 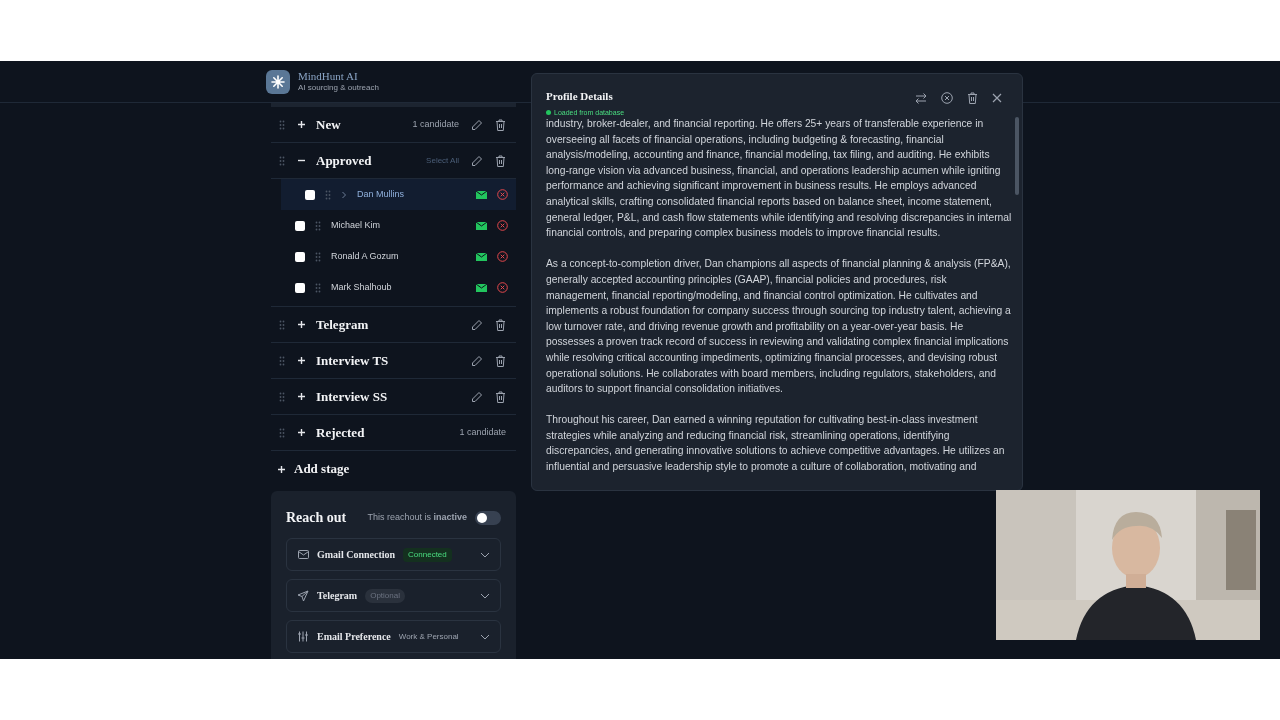 What do you see at coordinates (488, 517) in the screenshot?
I see `toggle-switch` at bounding box center [488, 517].